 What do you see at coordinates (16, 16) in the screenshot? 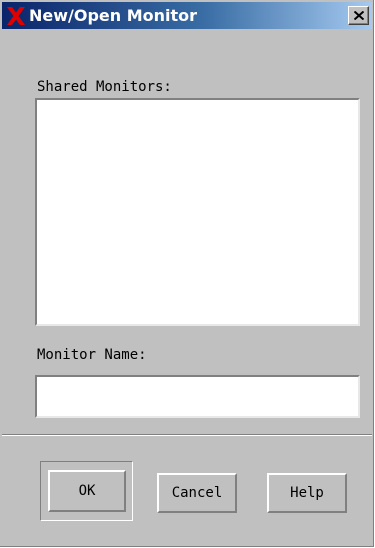
I see `x-logo-icon` at bounding box center [16, 16].